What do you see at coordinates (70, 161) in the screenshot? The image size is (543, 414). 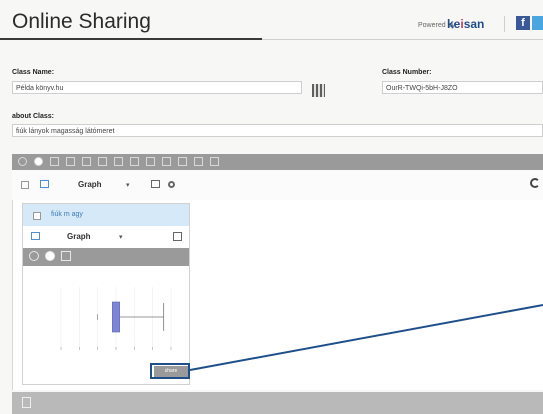 I see `histogram-icon` at bounding box center [70, 161].